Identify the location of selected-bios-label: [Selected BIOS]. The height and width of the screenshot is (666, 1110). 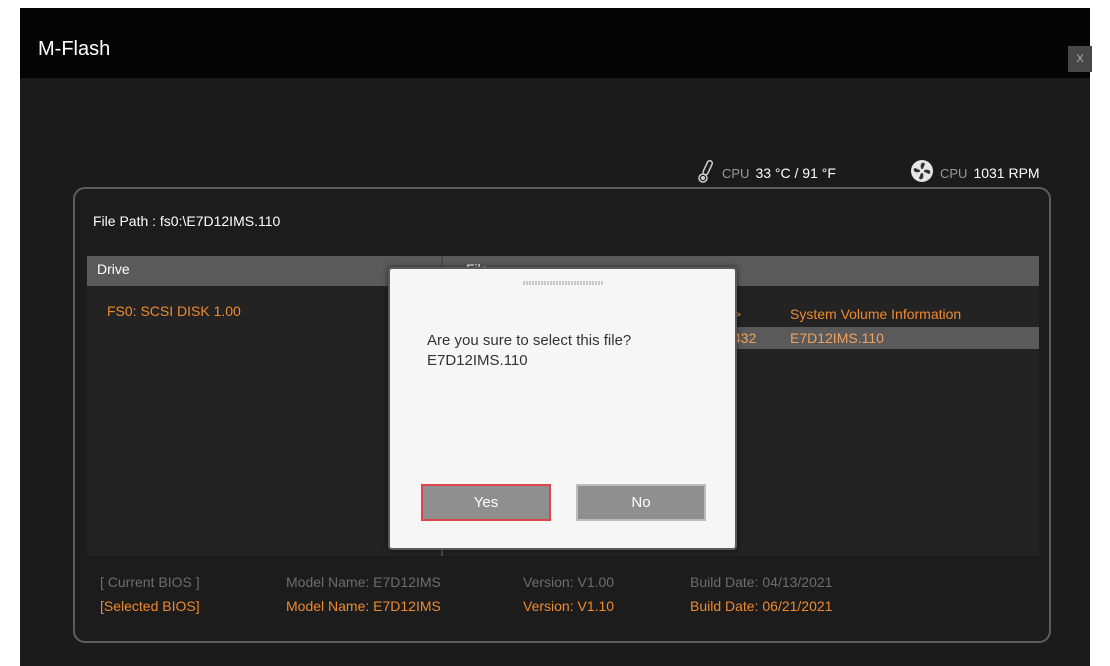
(150, 606).